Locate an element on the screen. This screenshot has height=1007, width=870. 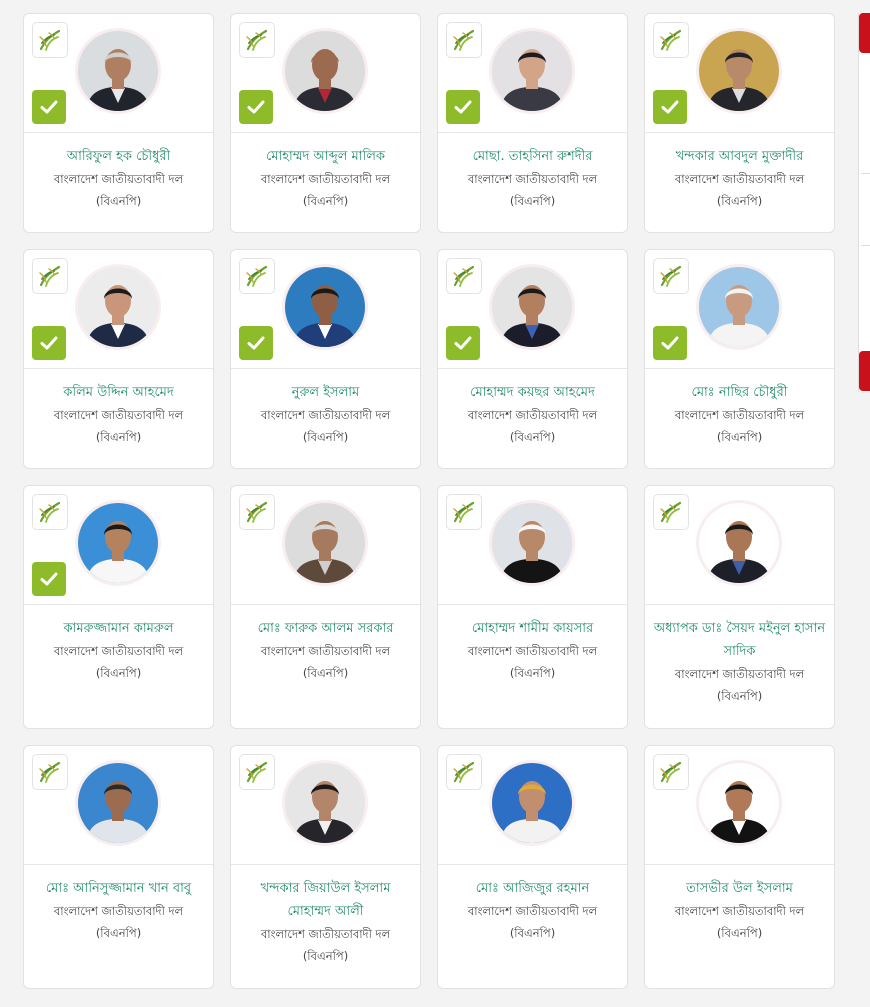
candidate-name: তাসভীর উল ইসলাম is located at coordinates (739, 888).